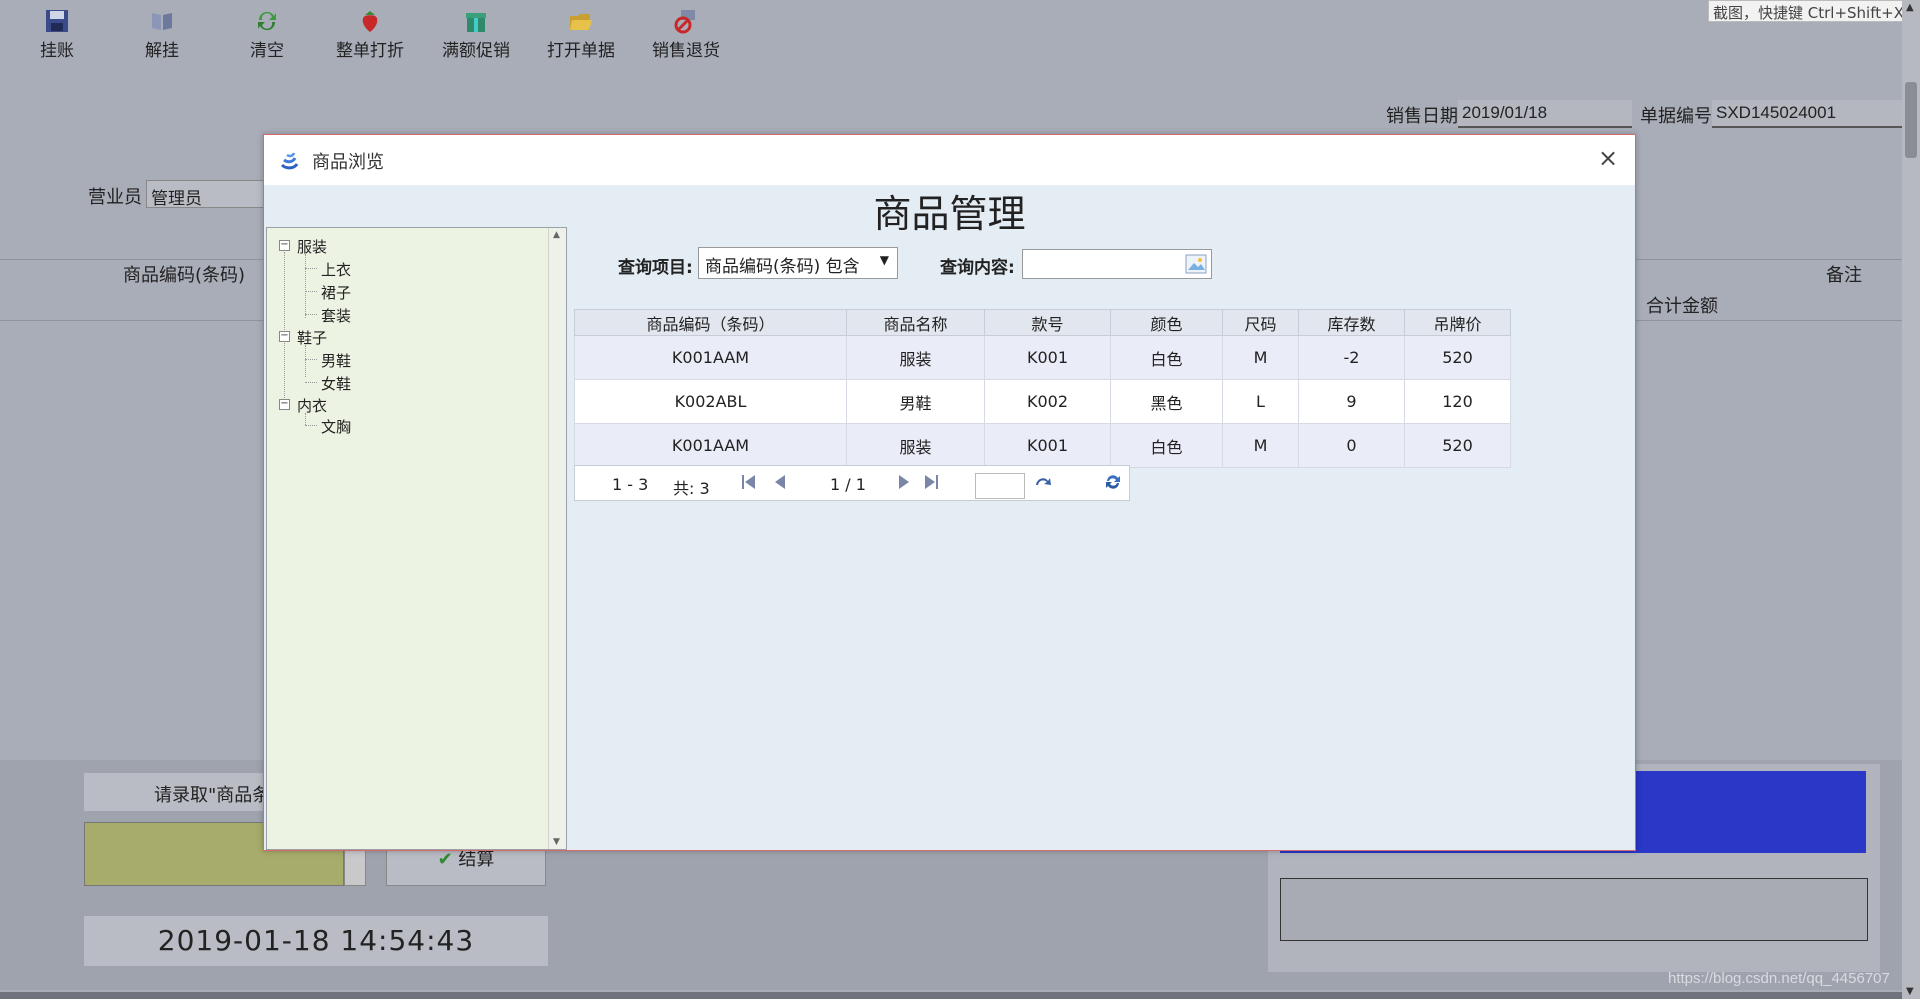  I want to click on table-row: K001AAM 服装 K001 白色 M 0 520, so click(1042, 445).